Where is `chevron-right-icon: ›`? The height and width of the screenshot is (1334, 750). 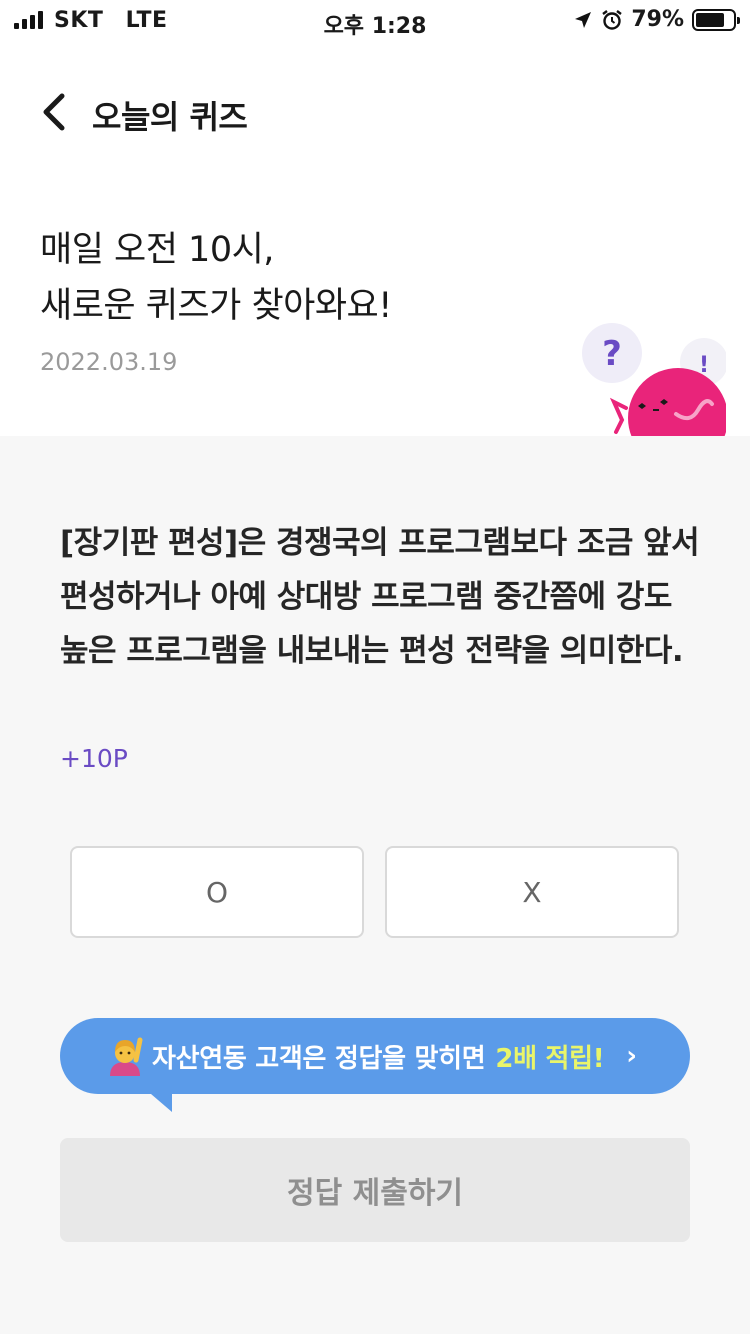
chevron-right-icon: › is located at coordinates (631, 1056).